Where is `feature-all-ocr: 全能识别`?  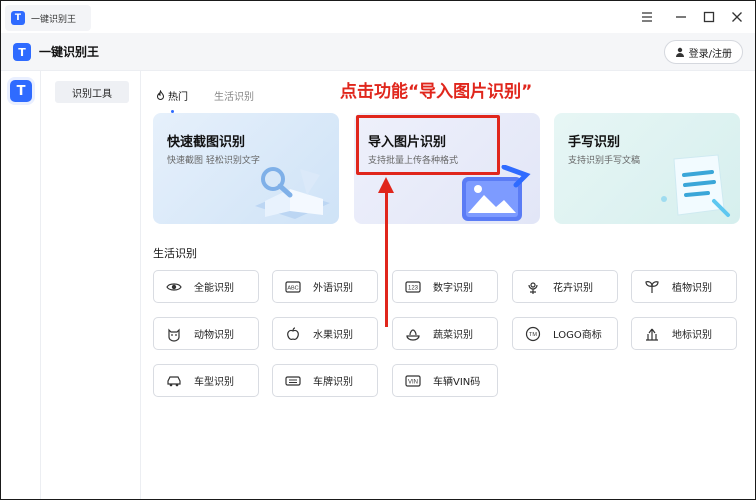 feature-all-ocr: 全能识别 is located at coordinates (206, 286).